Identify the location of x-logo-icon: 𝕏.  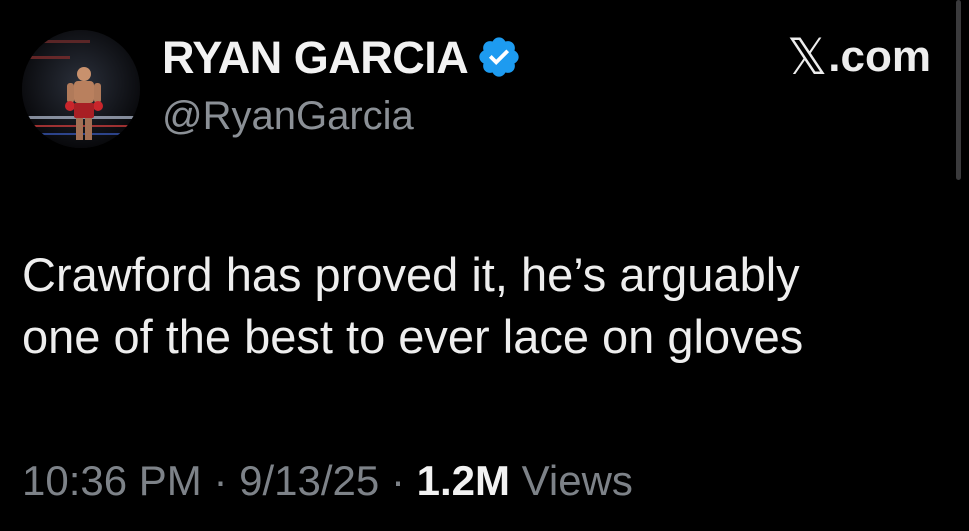
(807, 57).